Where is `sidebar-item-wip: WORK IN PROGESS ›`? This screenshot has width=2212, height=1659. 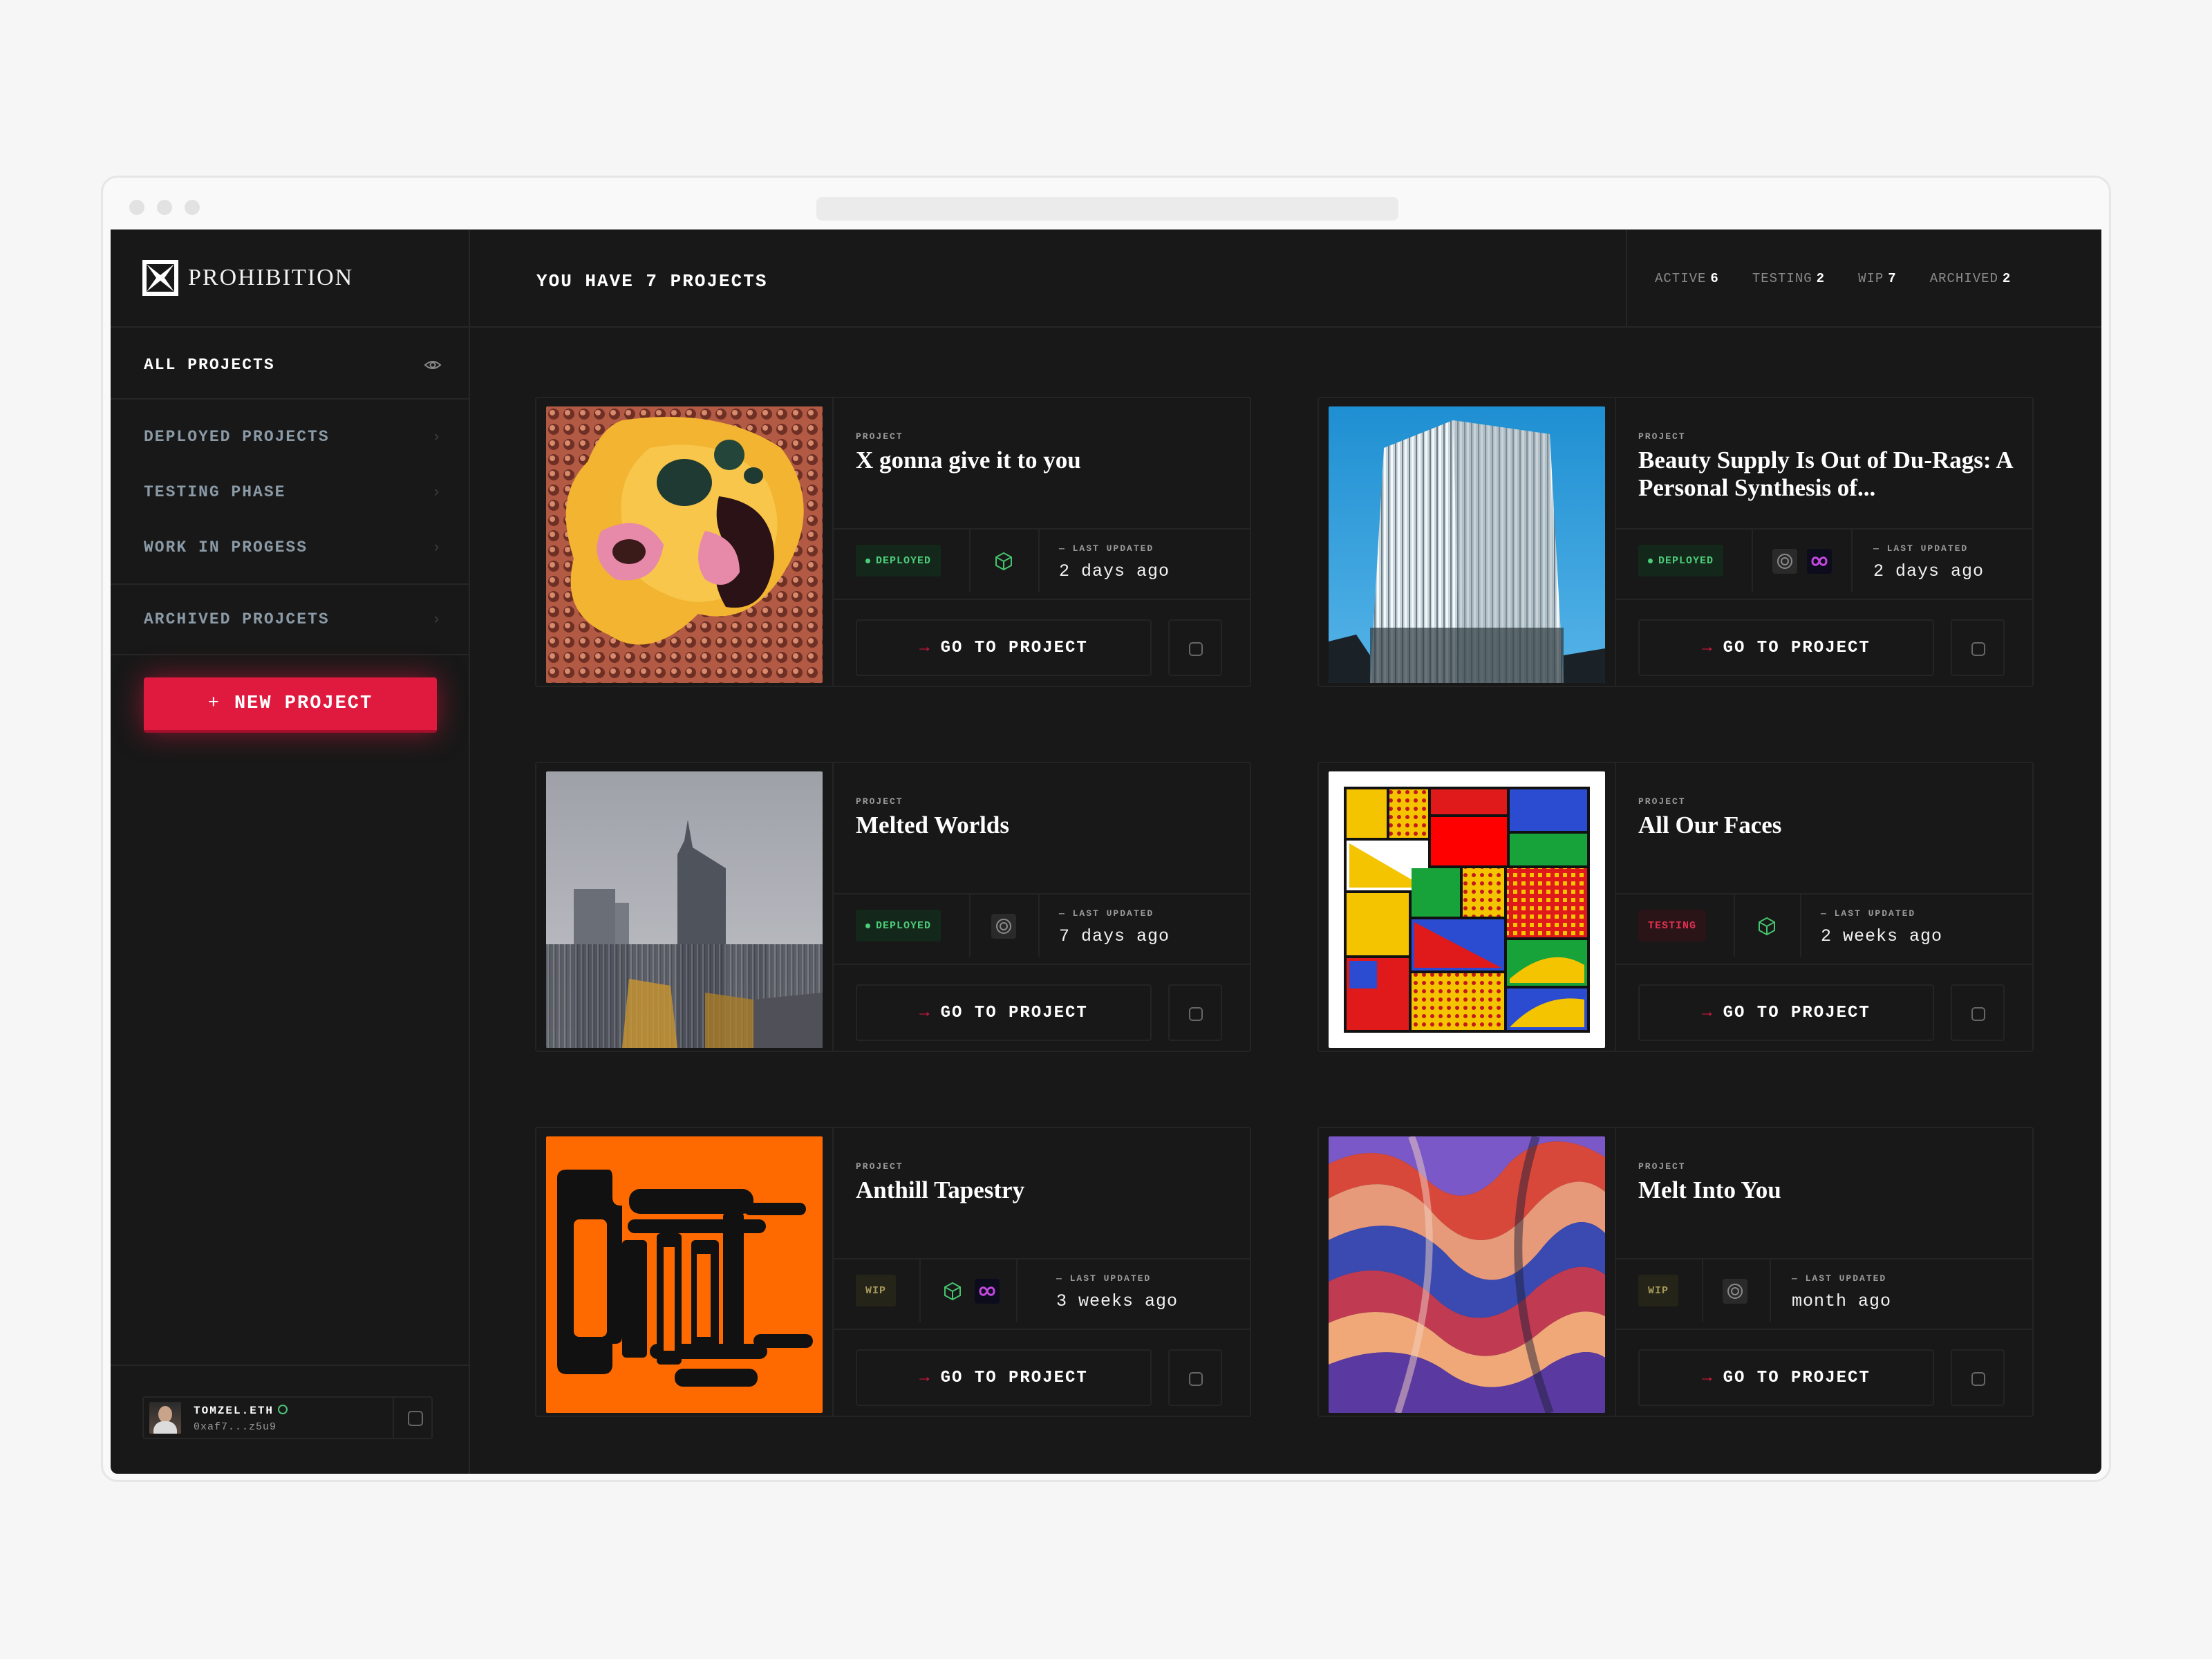 sidebar-item-wip: WORK IN PROGESS › is located at coordinates (293, 547).